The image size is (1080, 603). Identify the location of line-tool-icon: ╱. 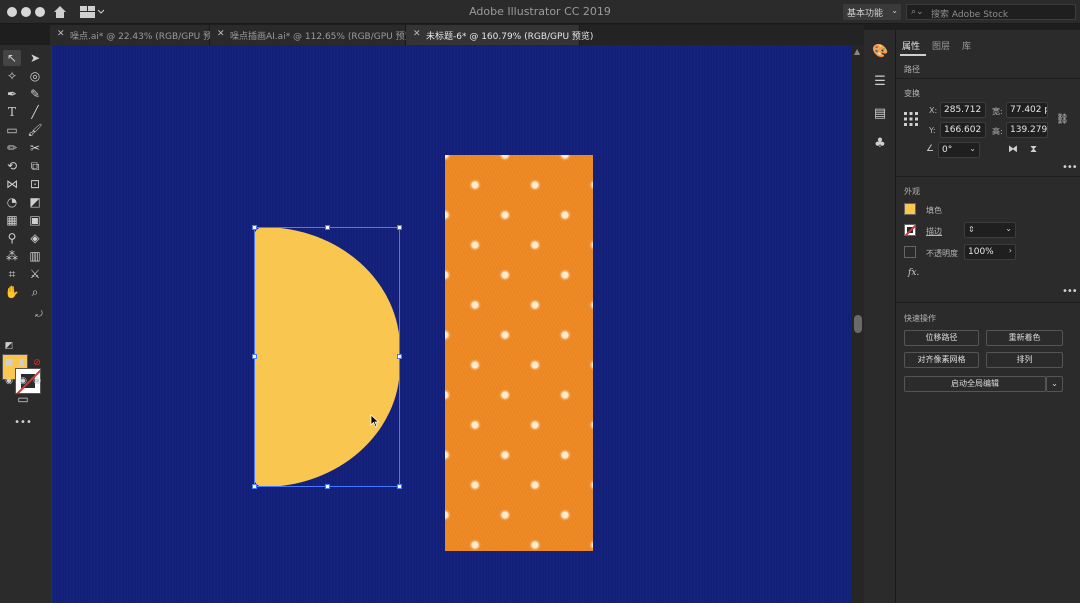
(35, 112).